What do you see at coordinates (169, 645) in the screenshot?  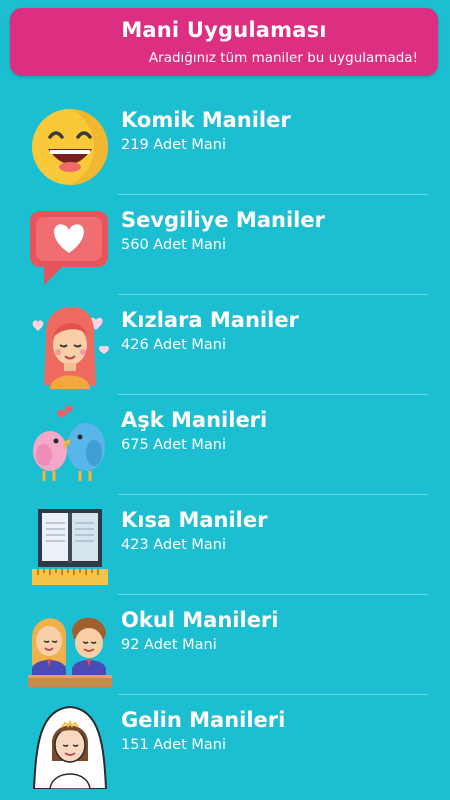 I see `category-count: 92 Adet Mani` at bounding box center [169, 645].